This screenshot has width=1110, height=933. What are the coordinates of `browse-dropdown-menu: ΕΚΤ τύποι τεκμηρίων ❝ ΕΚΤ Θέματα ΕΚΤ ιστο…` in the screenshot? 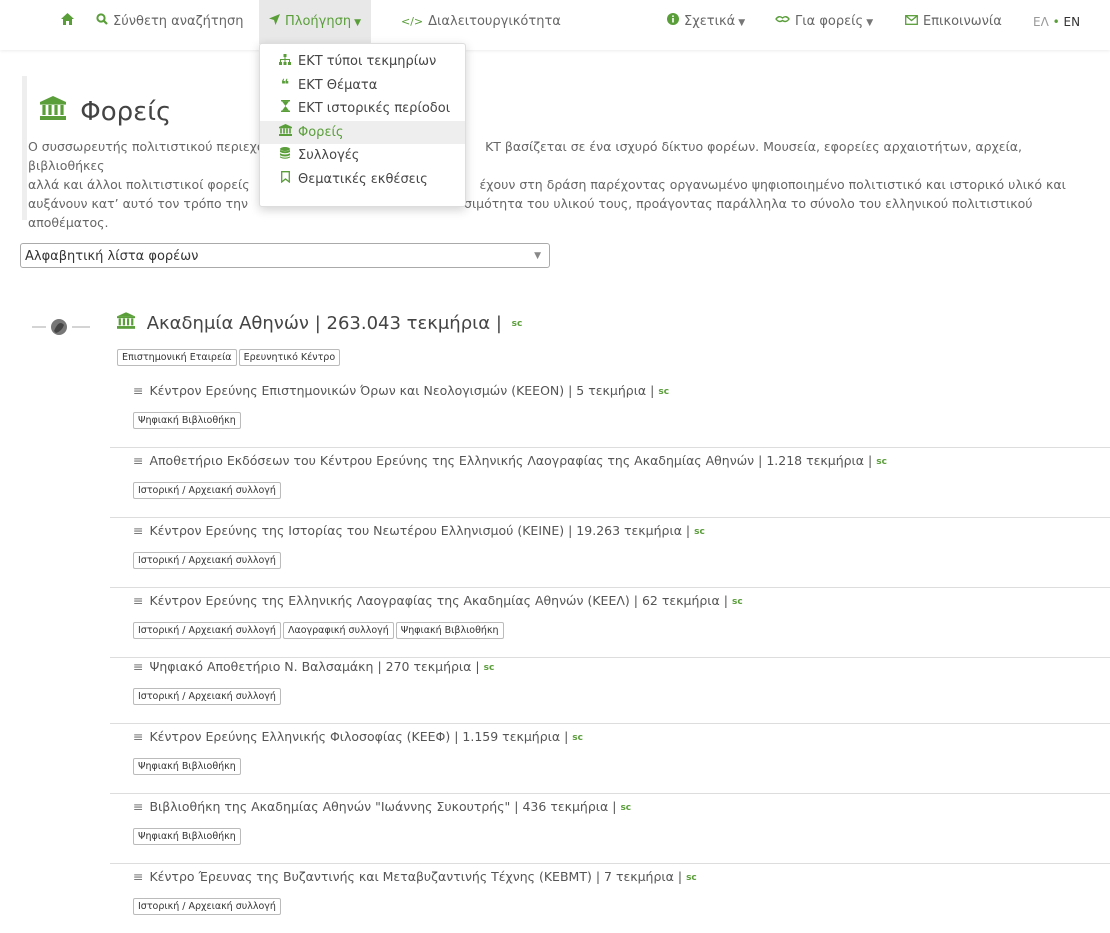 It's located at (362, 125).